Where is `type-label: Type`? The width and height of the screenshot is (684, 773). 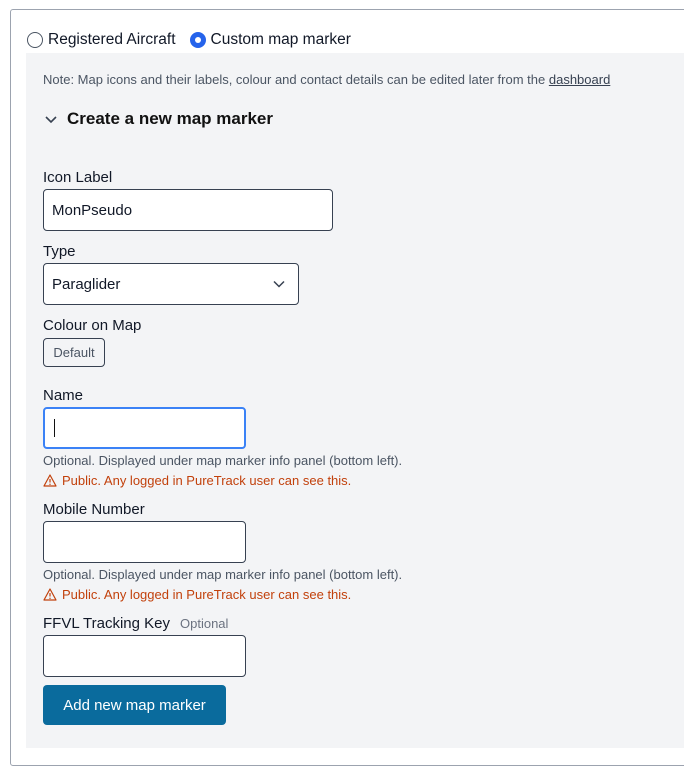
type-label: Type is located at coordinates (59, 251).